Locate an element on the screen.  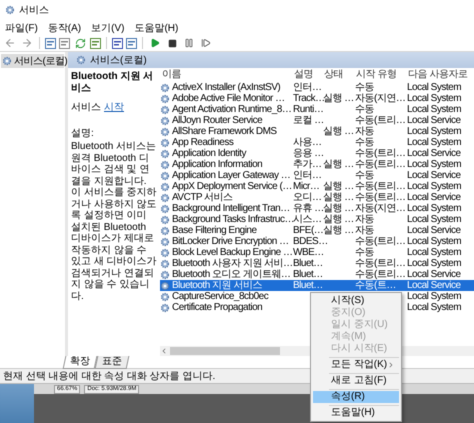
table-cell: AllShare Framework DMS is located at coordinates (224, 131).